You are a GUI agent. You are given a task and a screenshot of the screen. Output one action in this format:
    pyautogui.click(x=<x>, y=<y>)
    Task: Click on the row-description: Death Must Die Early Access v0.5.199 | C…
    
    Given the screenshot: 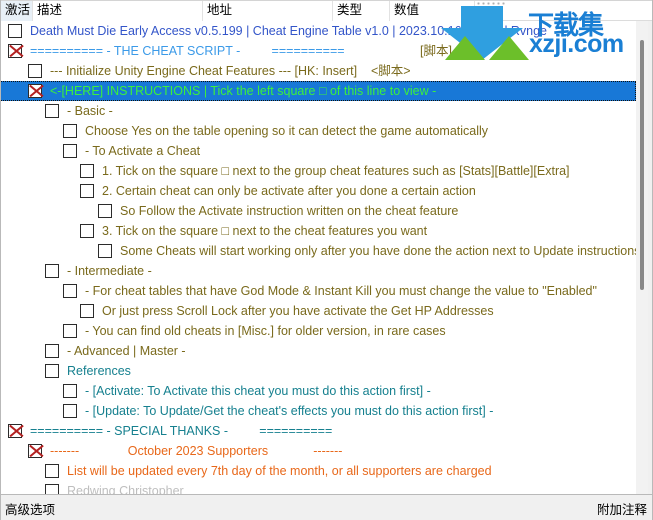 What is the action you would take?
    pyautogui.click(x=288, y=31)
    